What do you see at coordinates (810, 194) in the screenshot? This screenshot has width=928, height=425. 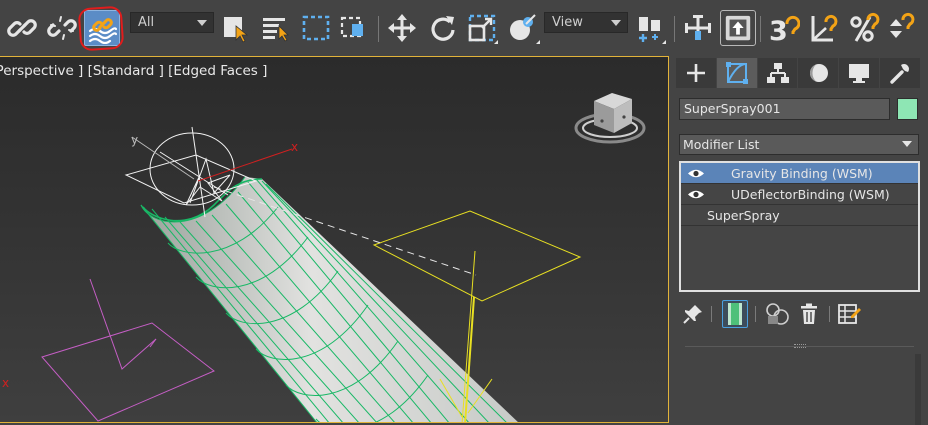 I see `modifier-stack-item-label: UDeflectorBinding (WSM)` at bounding box center [810, 194].